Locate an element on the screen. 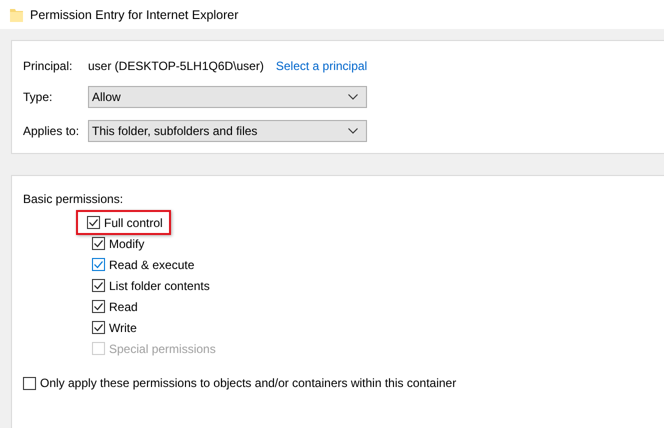  checkbox-label: Full control is located at coordinates (133, 223).